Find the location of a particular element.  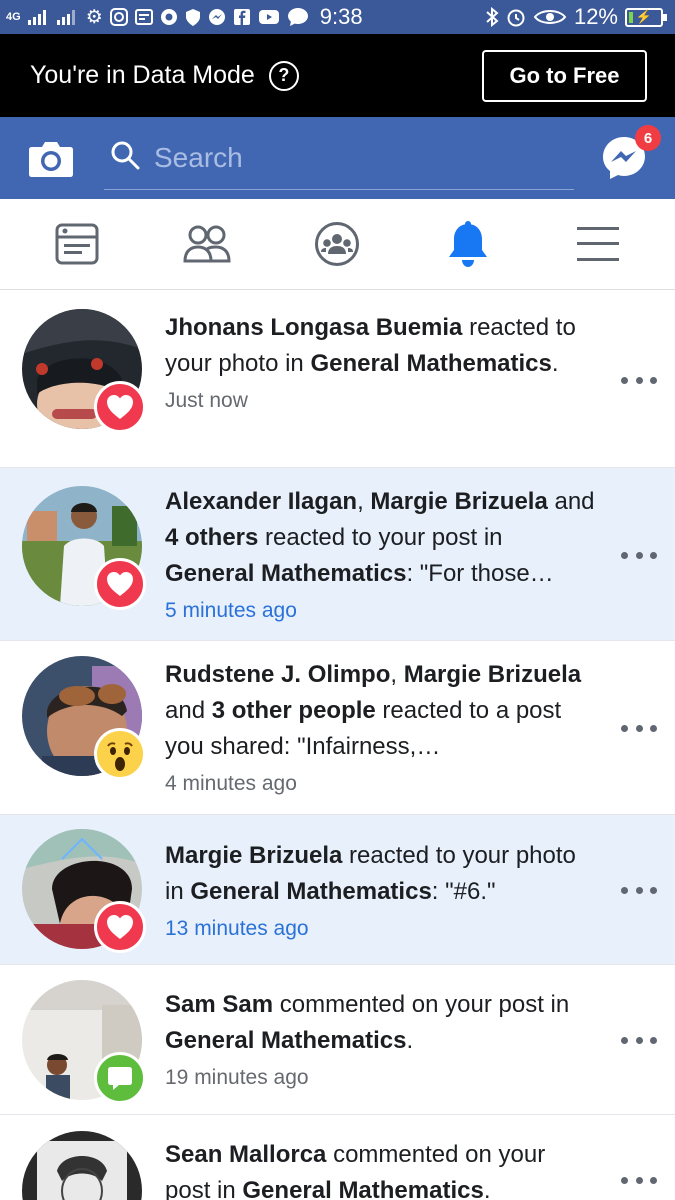

tab-groups is located at coordinates (337, 244).